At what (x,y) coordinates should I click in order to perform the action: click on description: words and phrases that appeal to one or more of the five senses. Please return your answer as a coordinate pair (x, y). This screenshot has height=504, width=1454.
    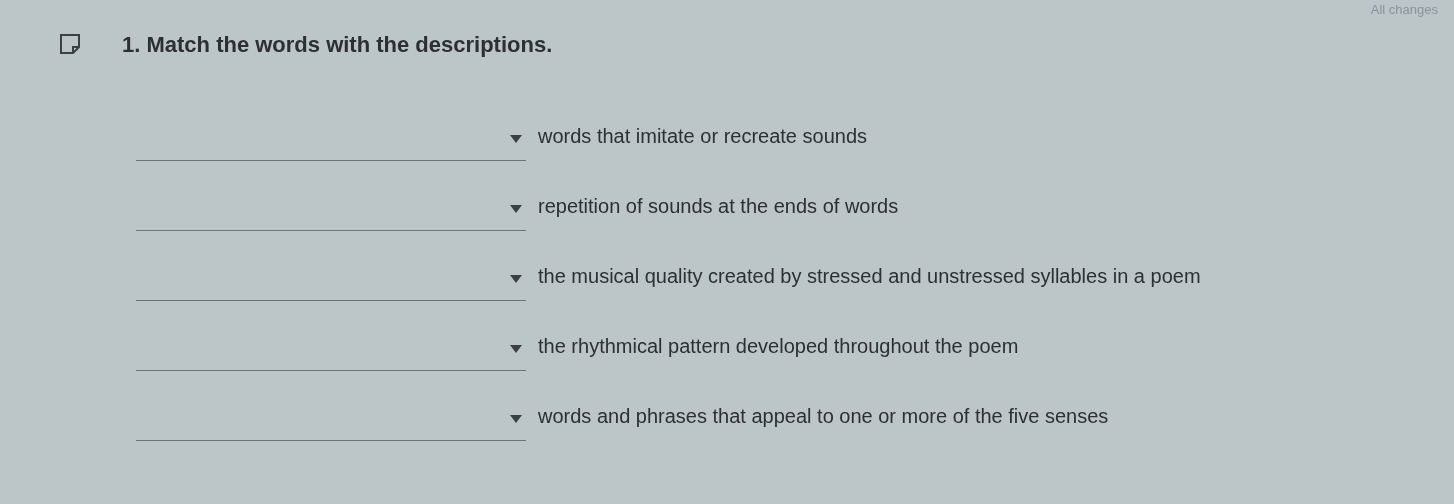
    Looking at the image, I should click on (823, 416).